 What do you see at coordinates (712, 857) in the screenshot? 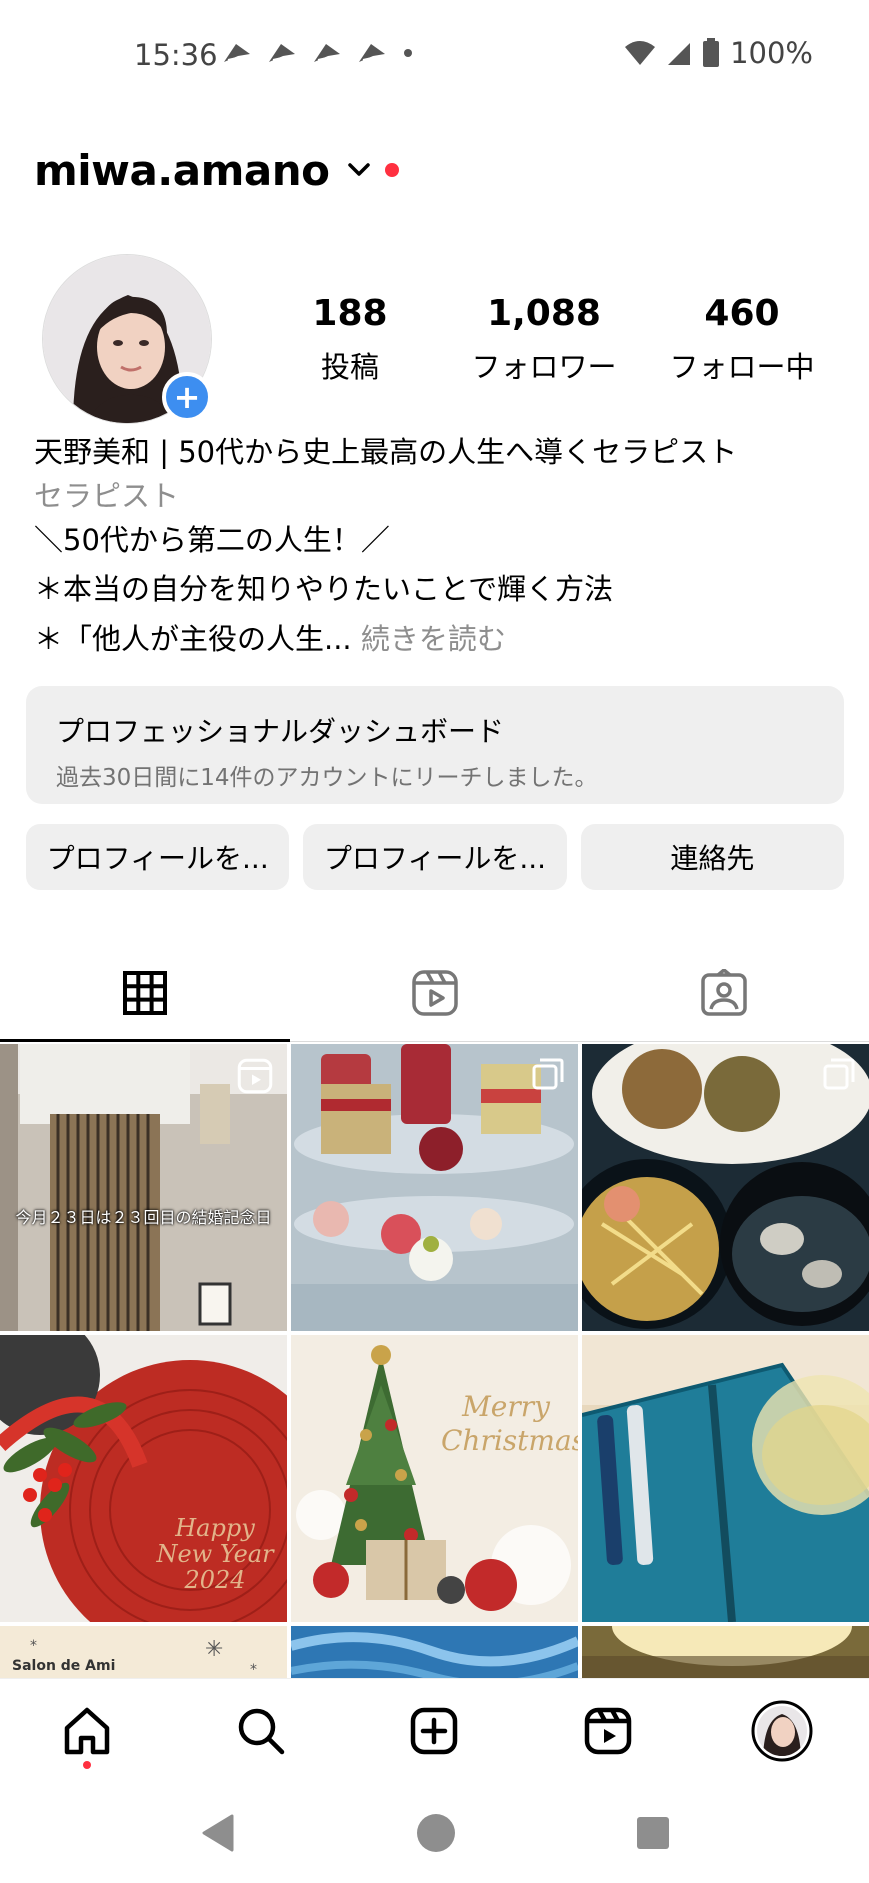
I see `contact-button: 連絡先` at bounding box center [712, 857].